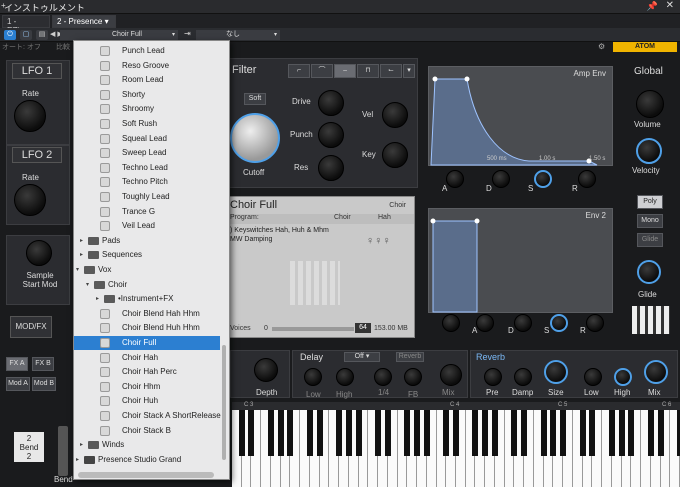  Describe the element at coordinates (147, 153) in the screenshot. I see `preset-item: Sweep Lead` at that location.